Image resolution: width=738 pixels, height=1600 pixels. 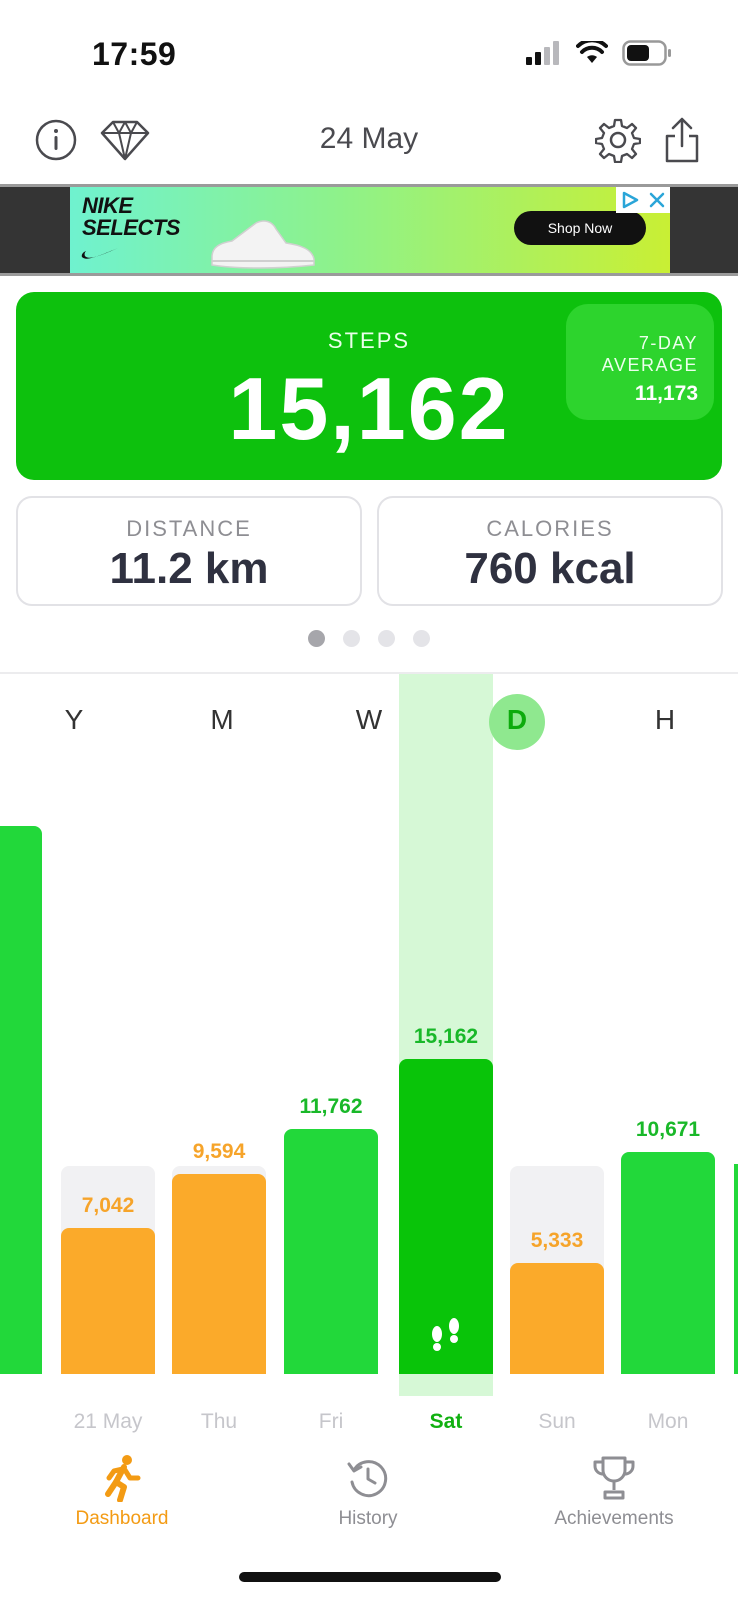 What do you see at coordinates (580, 228) in the screenshot?
I see `ad-shop-now-button: Shop Now` at bounding box center [580, 228].